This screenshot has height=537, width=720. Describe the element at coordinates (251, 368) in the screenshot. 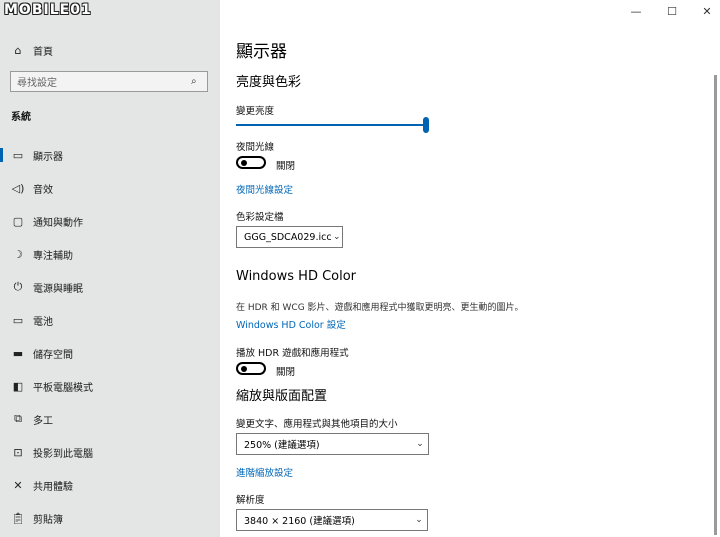

I see `hdr-play-toggle` at that location.